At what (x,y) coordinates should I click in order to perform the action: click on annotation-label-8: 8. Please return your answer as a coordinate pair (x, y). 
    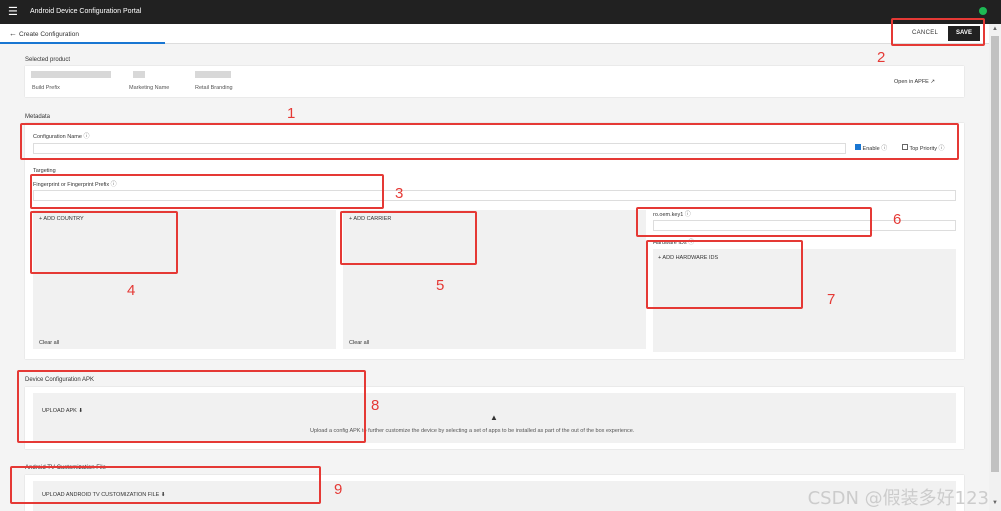
    Looking at the image, I should click on (375, 405).